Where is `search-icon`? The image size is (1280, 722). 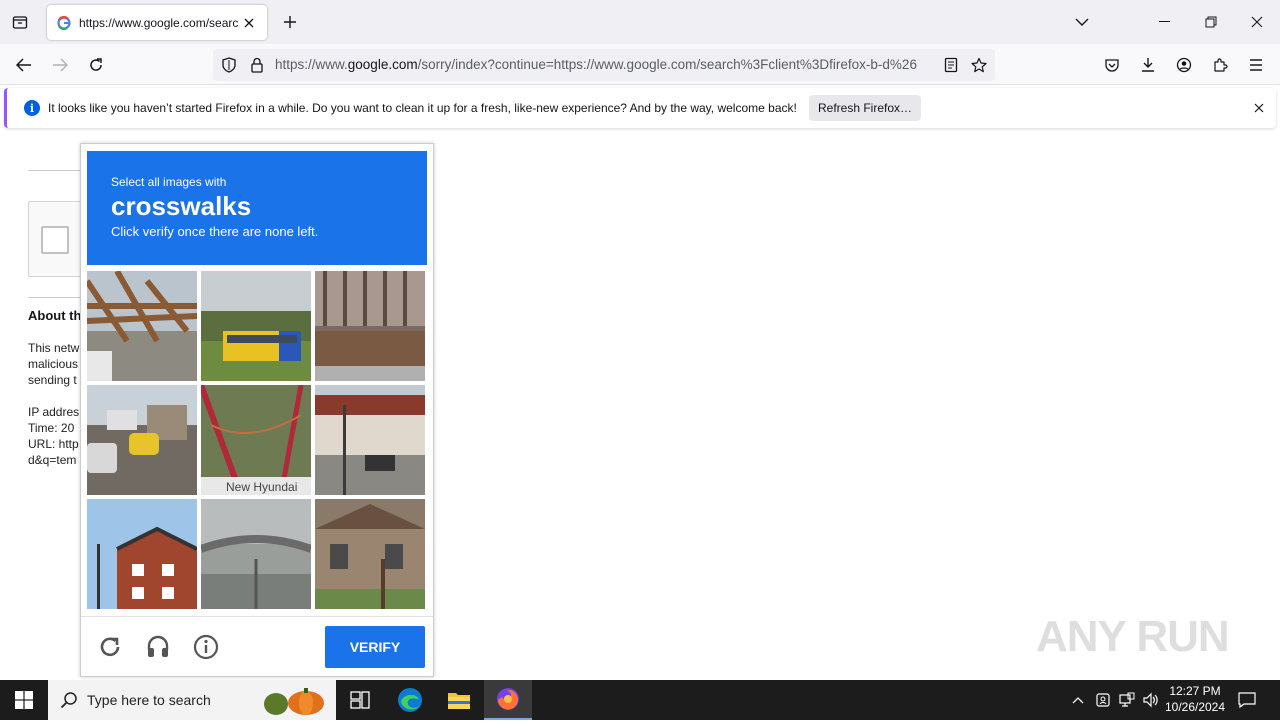 search-icon is located at coordinates (69, 702).